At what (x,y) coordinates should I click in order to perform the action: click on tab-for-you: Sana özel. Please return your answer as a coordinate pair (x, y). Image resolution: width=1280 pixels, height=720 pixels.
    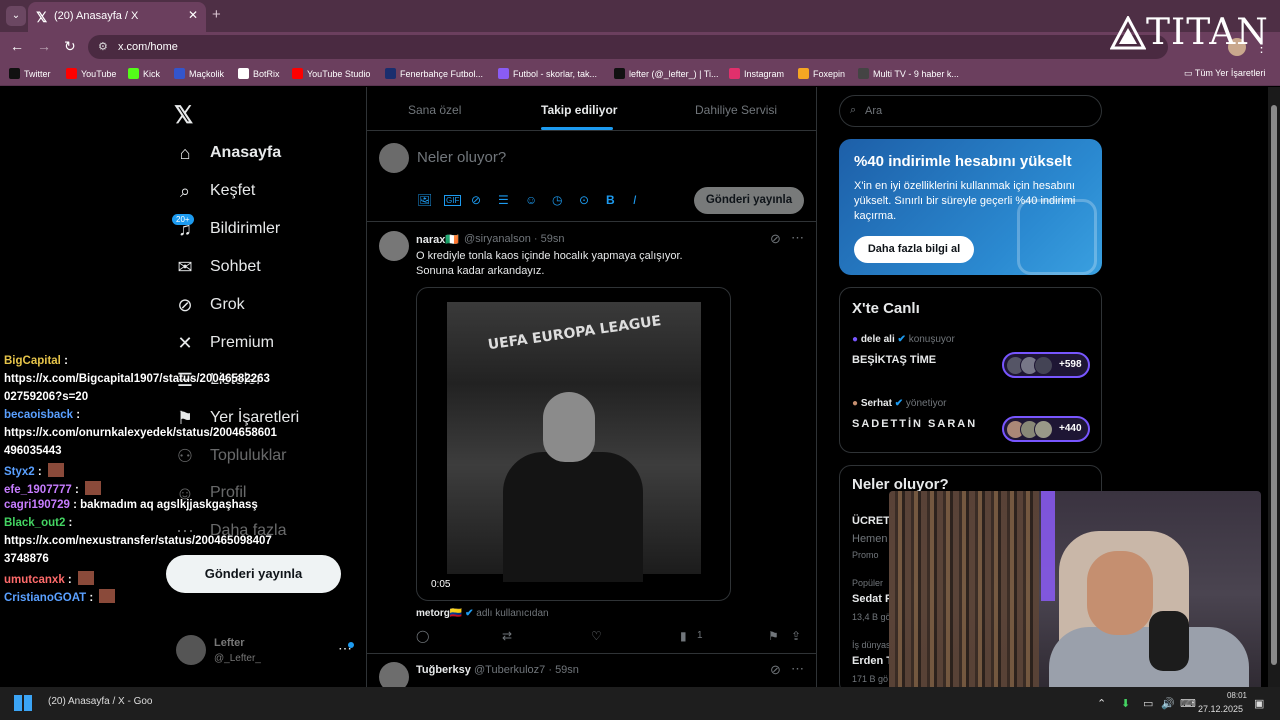
    Looking at the image, I should click on (434, 110).